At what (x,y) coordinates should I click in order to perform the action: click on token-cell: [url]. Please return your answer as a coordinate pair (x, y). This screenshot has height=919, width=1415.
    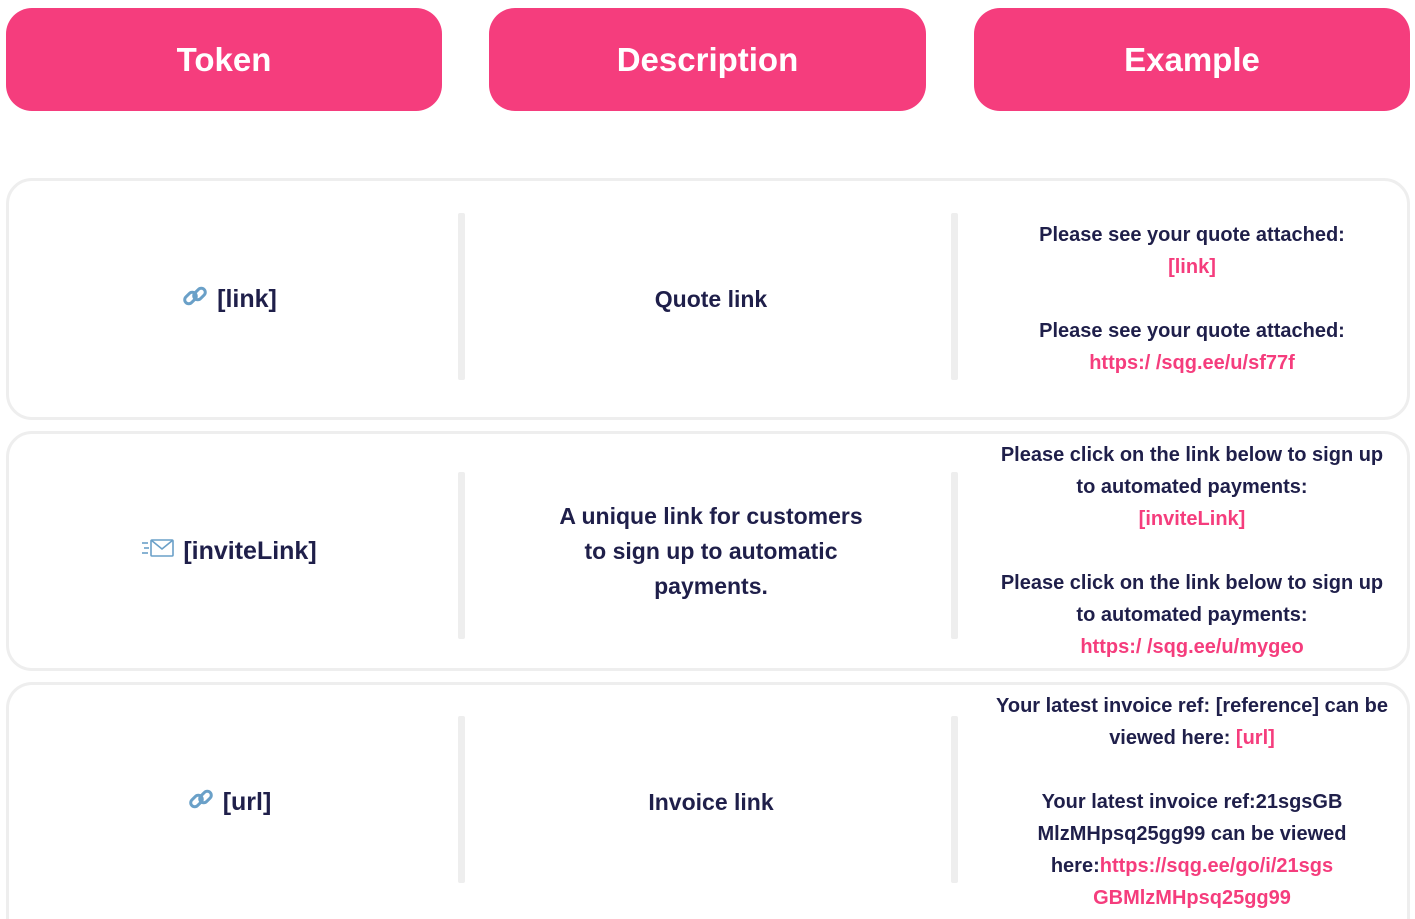
    Looking at the image, I should click on (229, 802).